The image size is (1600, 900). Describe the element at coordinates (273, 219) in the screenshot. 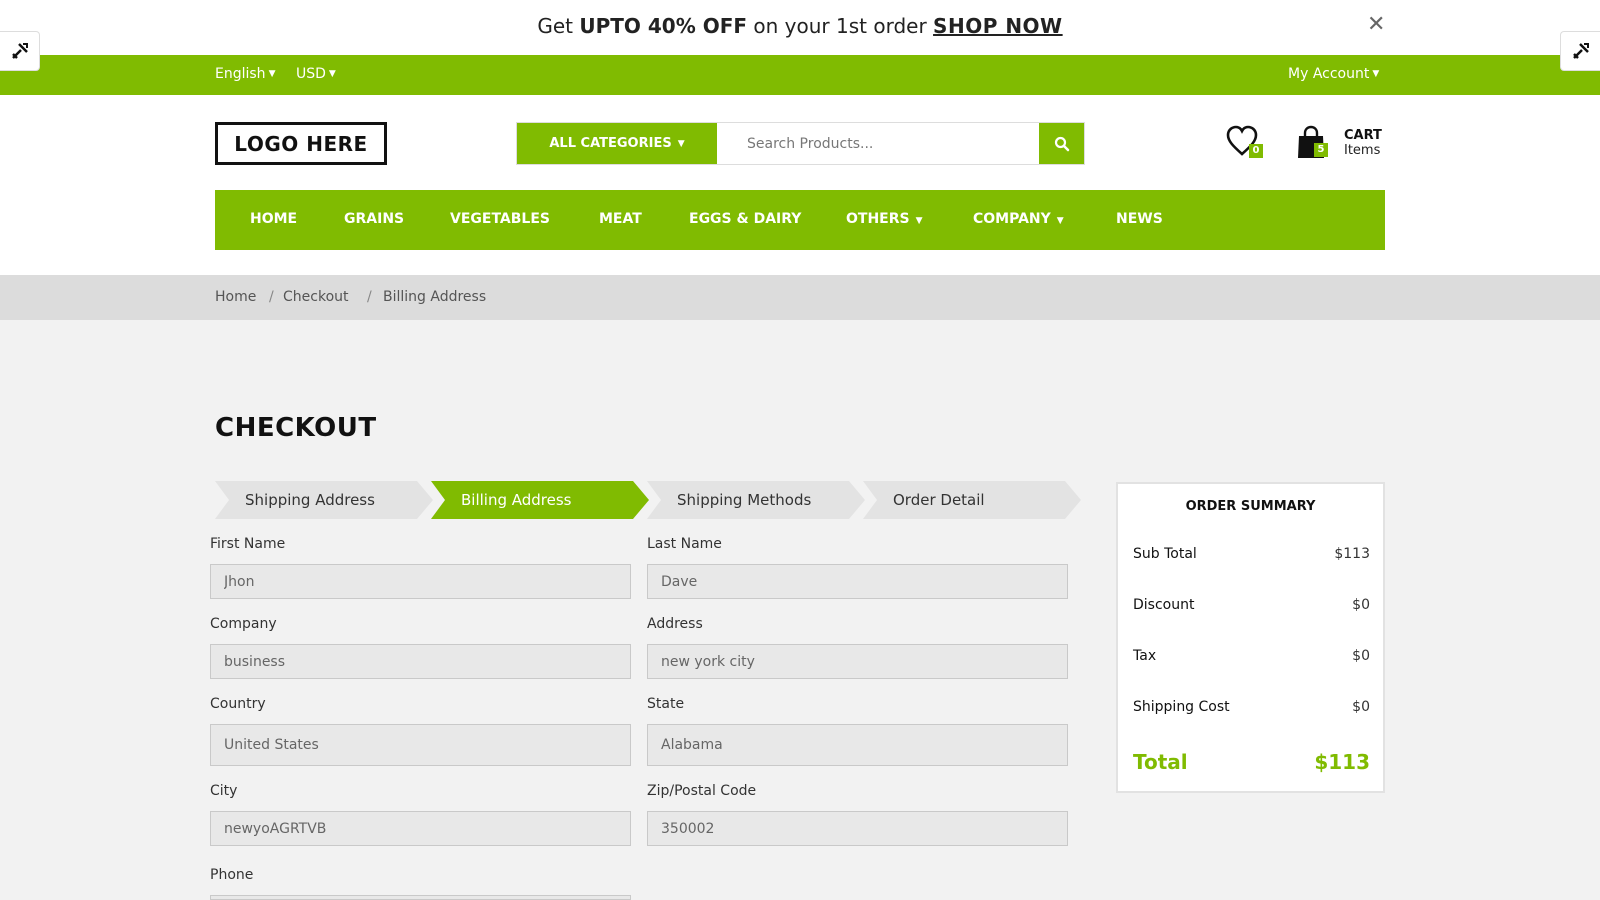

I see `nav-home: HOME` at that location.